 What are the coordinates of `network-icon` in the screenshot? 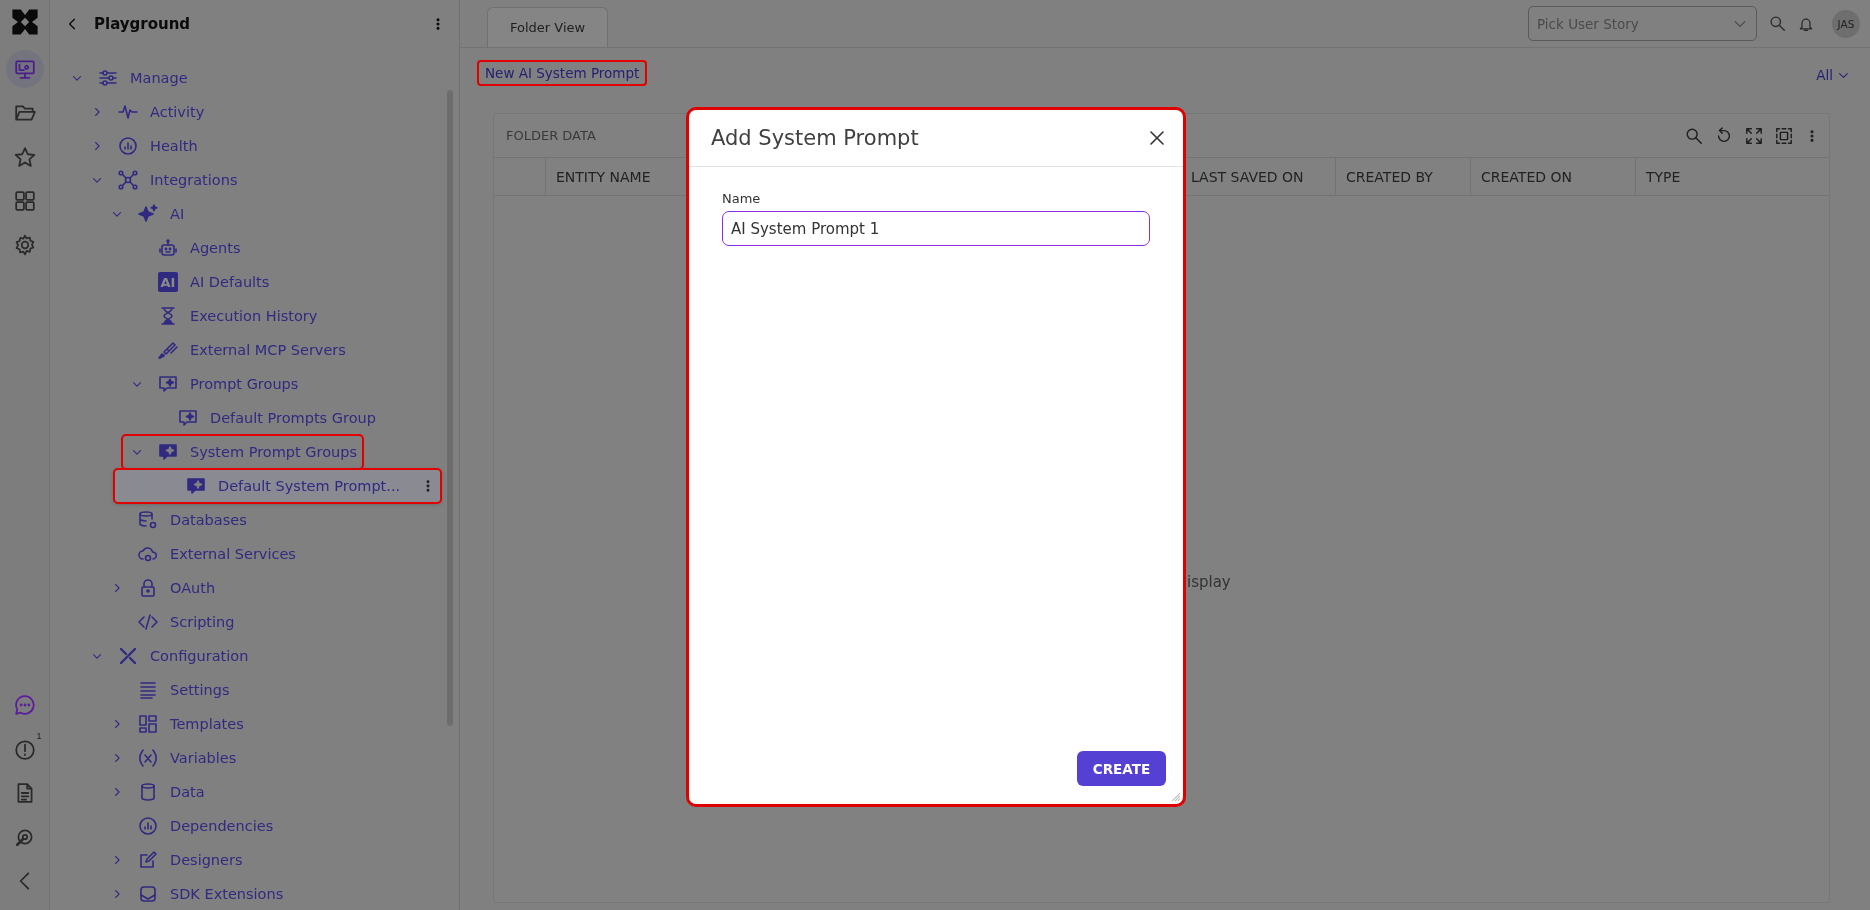 It's located at (128, 180).